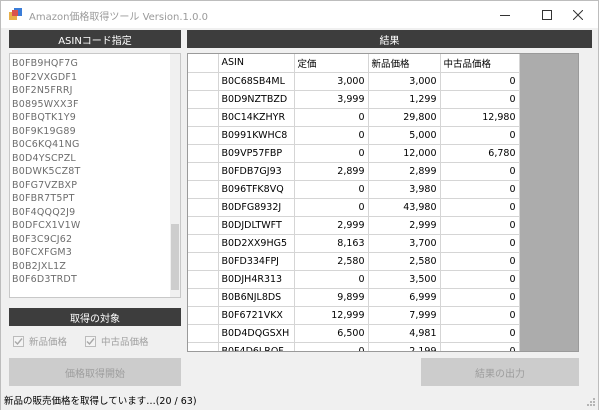 The image size is (599, 410). Describe the element at coordinates (256, 297) in the screenshot. I see `table-cell: B0B6NJL8DS` at that location.